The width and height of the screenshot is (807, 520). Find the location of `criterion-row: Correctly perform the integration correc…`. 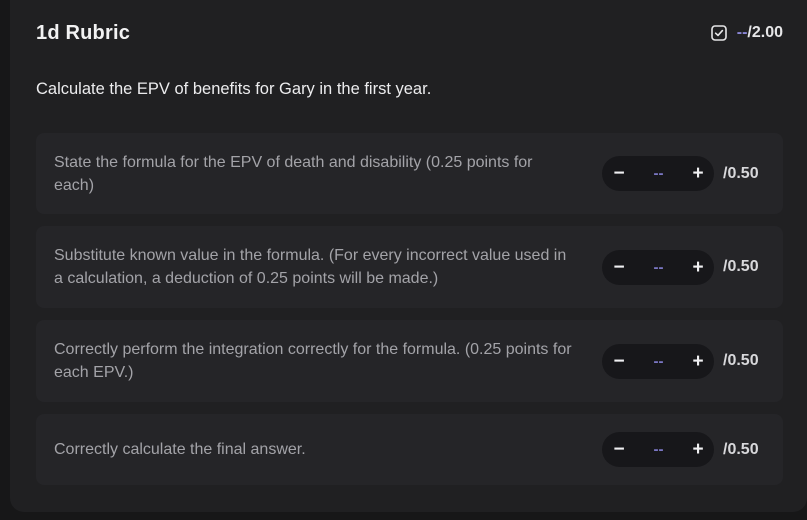

criterion-row: Correctly perform the integration correc… is located at coordinates (409, 361).